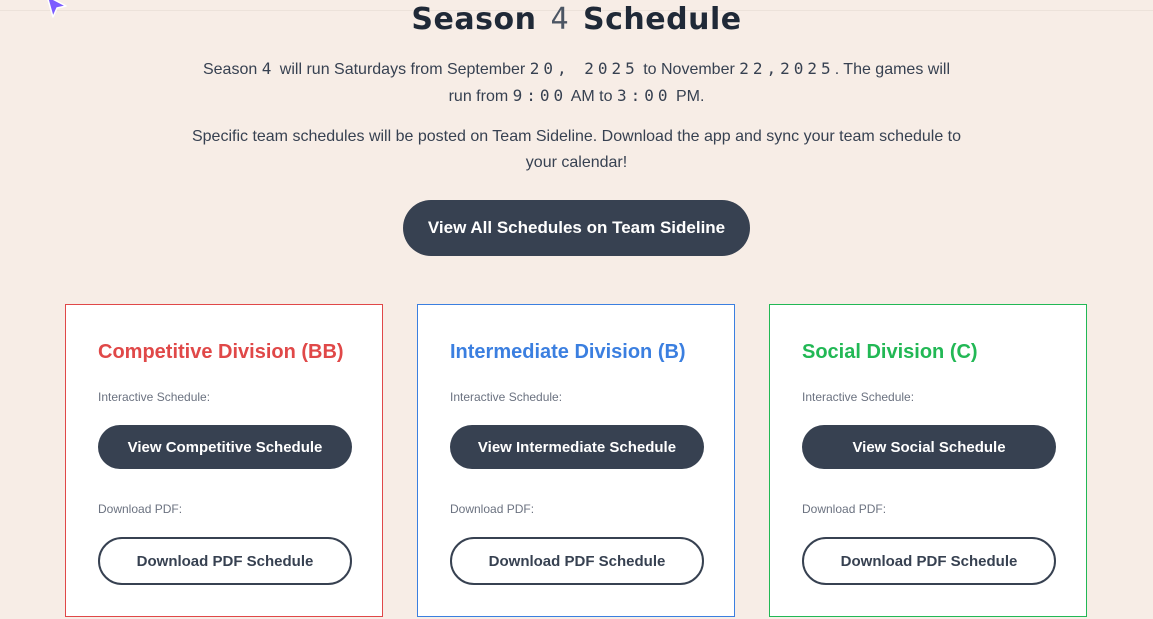 This screenshot has width=1153, height=619. I want to click on intro-text-segment: will run Saturdays from September, so click(402, 69).